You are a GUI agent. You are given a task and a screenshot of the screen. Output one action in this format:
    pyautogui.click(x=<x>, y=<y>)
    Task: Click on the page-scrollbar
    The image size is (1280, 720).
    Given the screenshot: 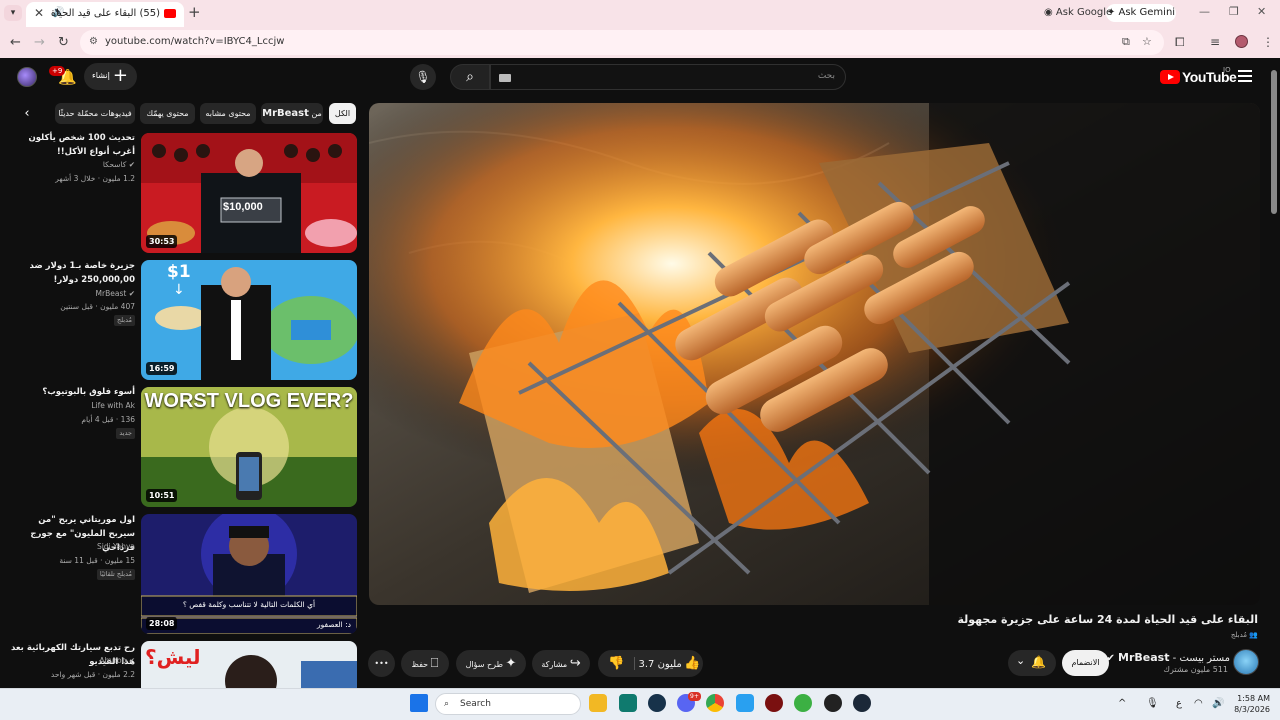 What is the action you would take?
    pyautogui.click(x=1274, y=142)
    